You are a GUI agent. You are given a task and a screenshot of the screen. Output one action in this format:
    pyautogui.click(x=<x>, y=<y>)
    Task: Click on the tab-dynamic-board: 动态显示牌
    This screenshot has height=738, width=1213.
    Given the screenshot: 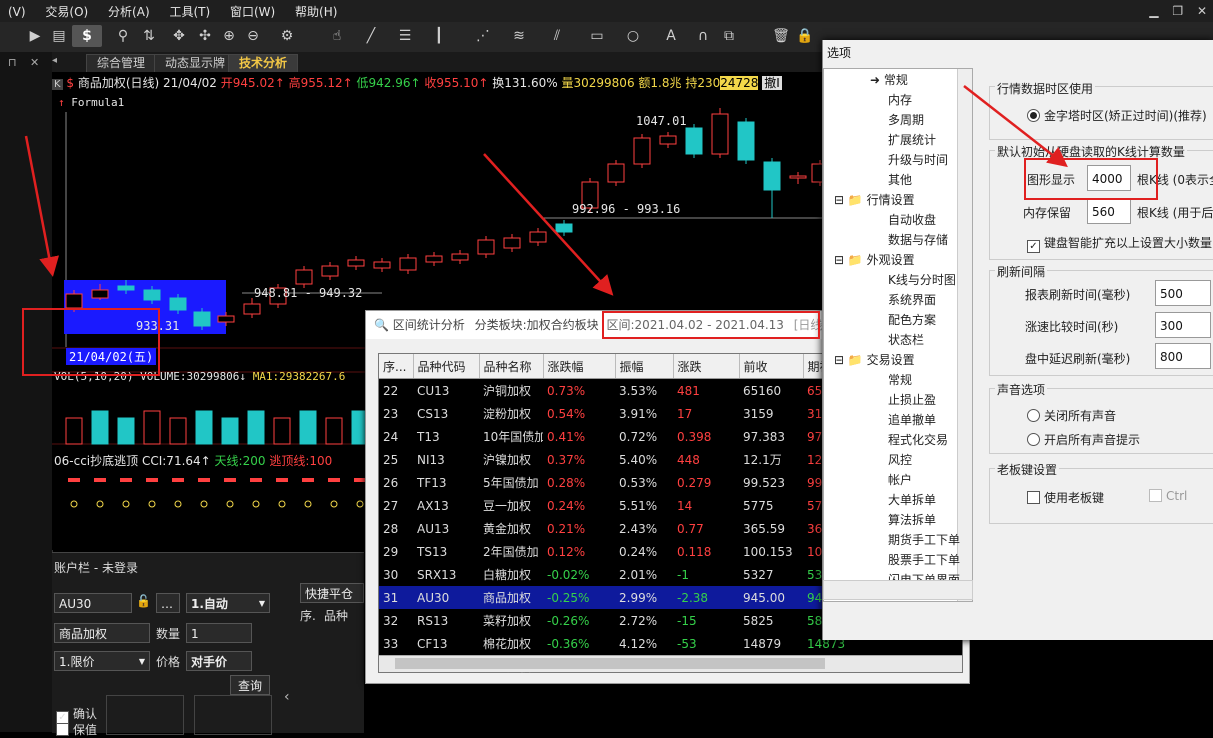 What is the action you would take?
    pyautogui.click(x=195, y=63)
    